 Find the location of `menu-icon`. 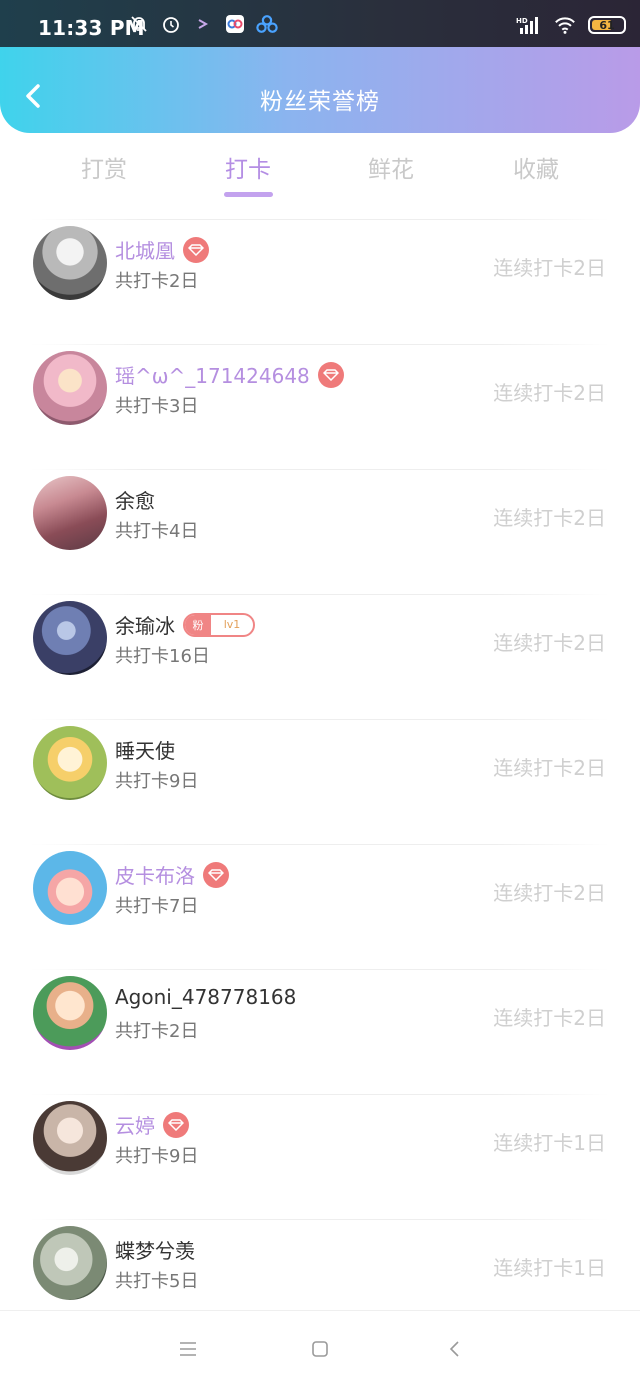

menu-icon is located at coordinates (188, 1349).